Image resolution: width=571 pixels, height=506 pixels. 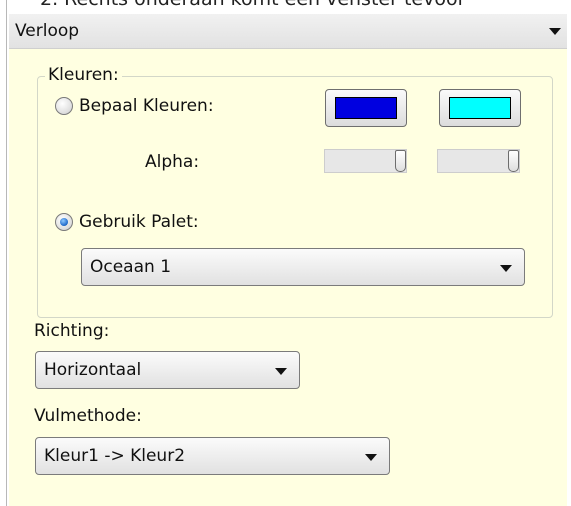 I want to click on alpha-label: Alpha:, so click(x=172, y=162).